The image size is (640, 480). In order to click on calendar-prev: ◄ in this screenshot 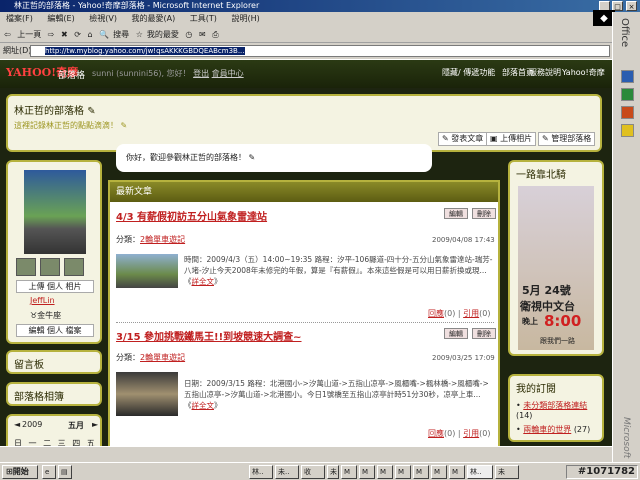, I will do `click(17, 424)`.